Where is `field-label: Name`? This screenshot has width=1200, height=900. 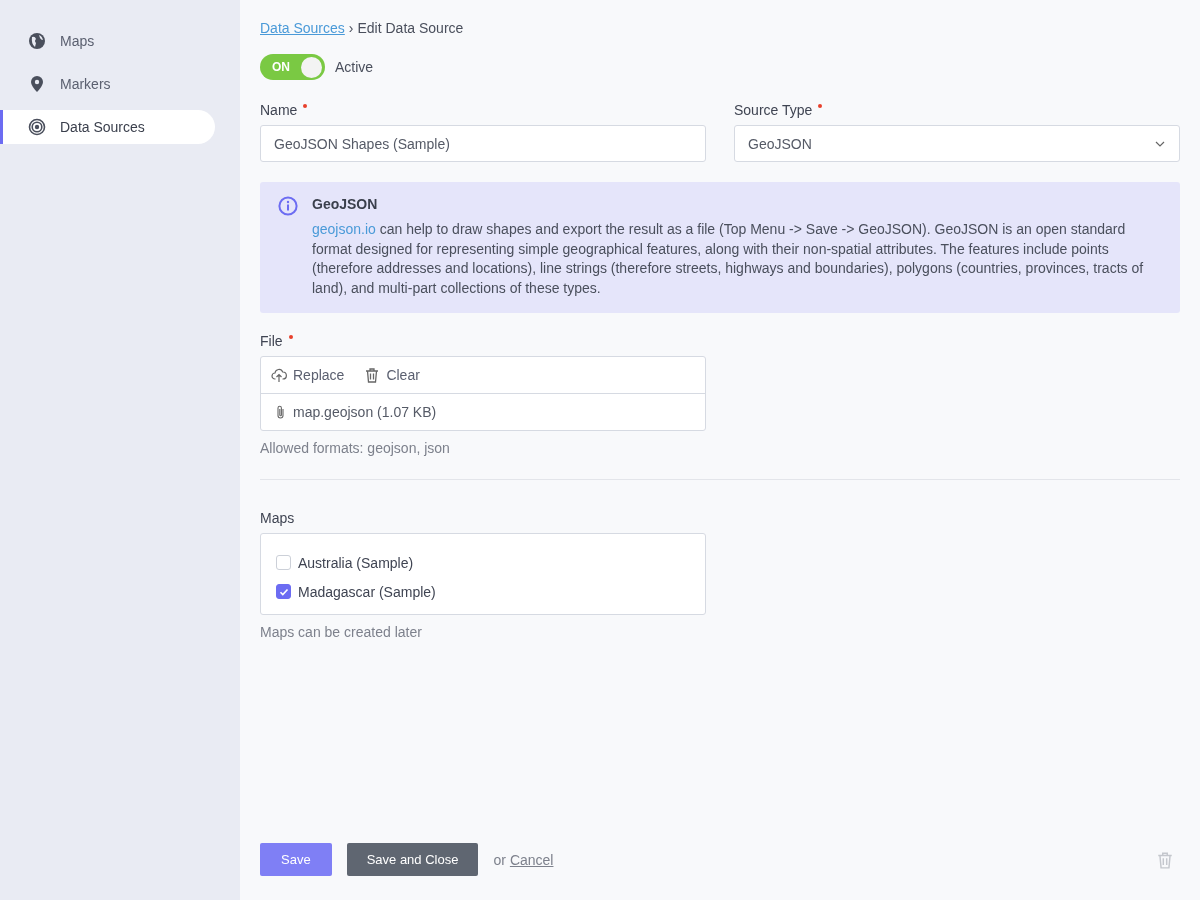 field-label: Name is located at coordinates (279, 110).